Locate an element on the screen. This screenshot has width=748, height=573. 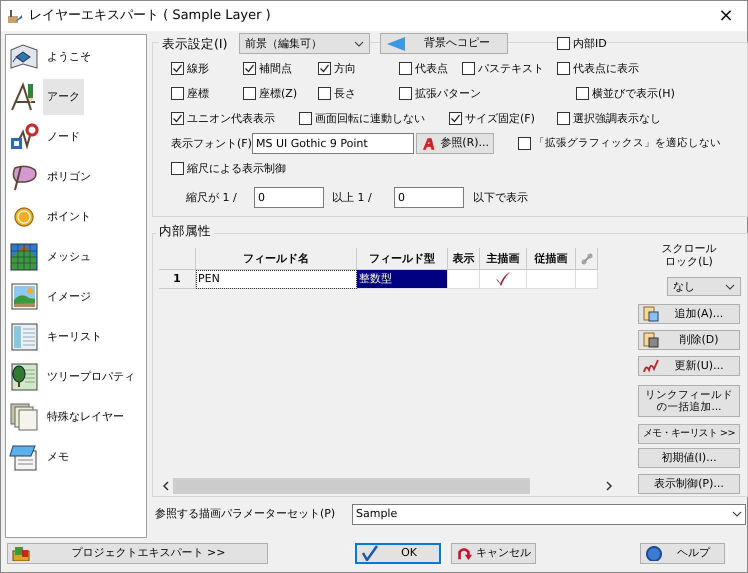
scrollbar-thumb is located at coordinates (351, 486).